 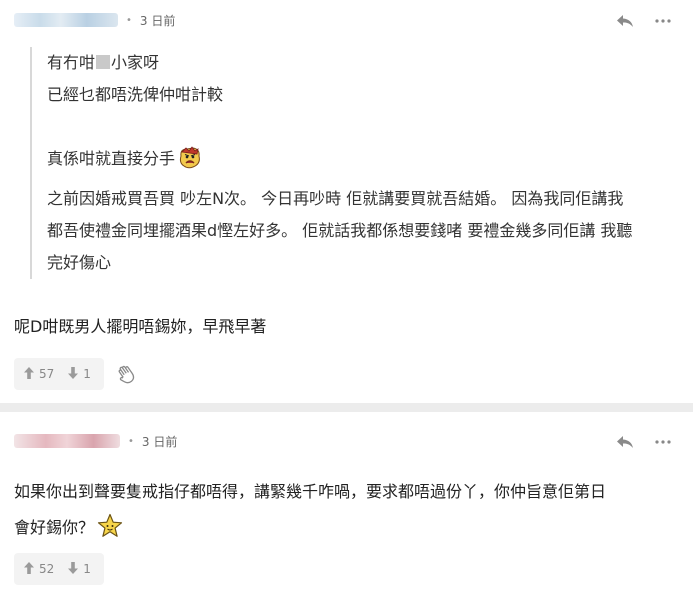 What do you see at coordinates (47, 569) in the screenshot?
I see `upvote-count: 52` at bounding box center [47, 569].